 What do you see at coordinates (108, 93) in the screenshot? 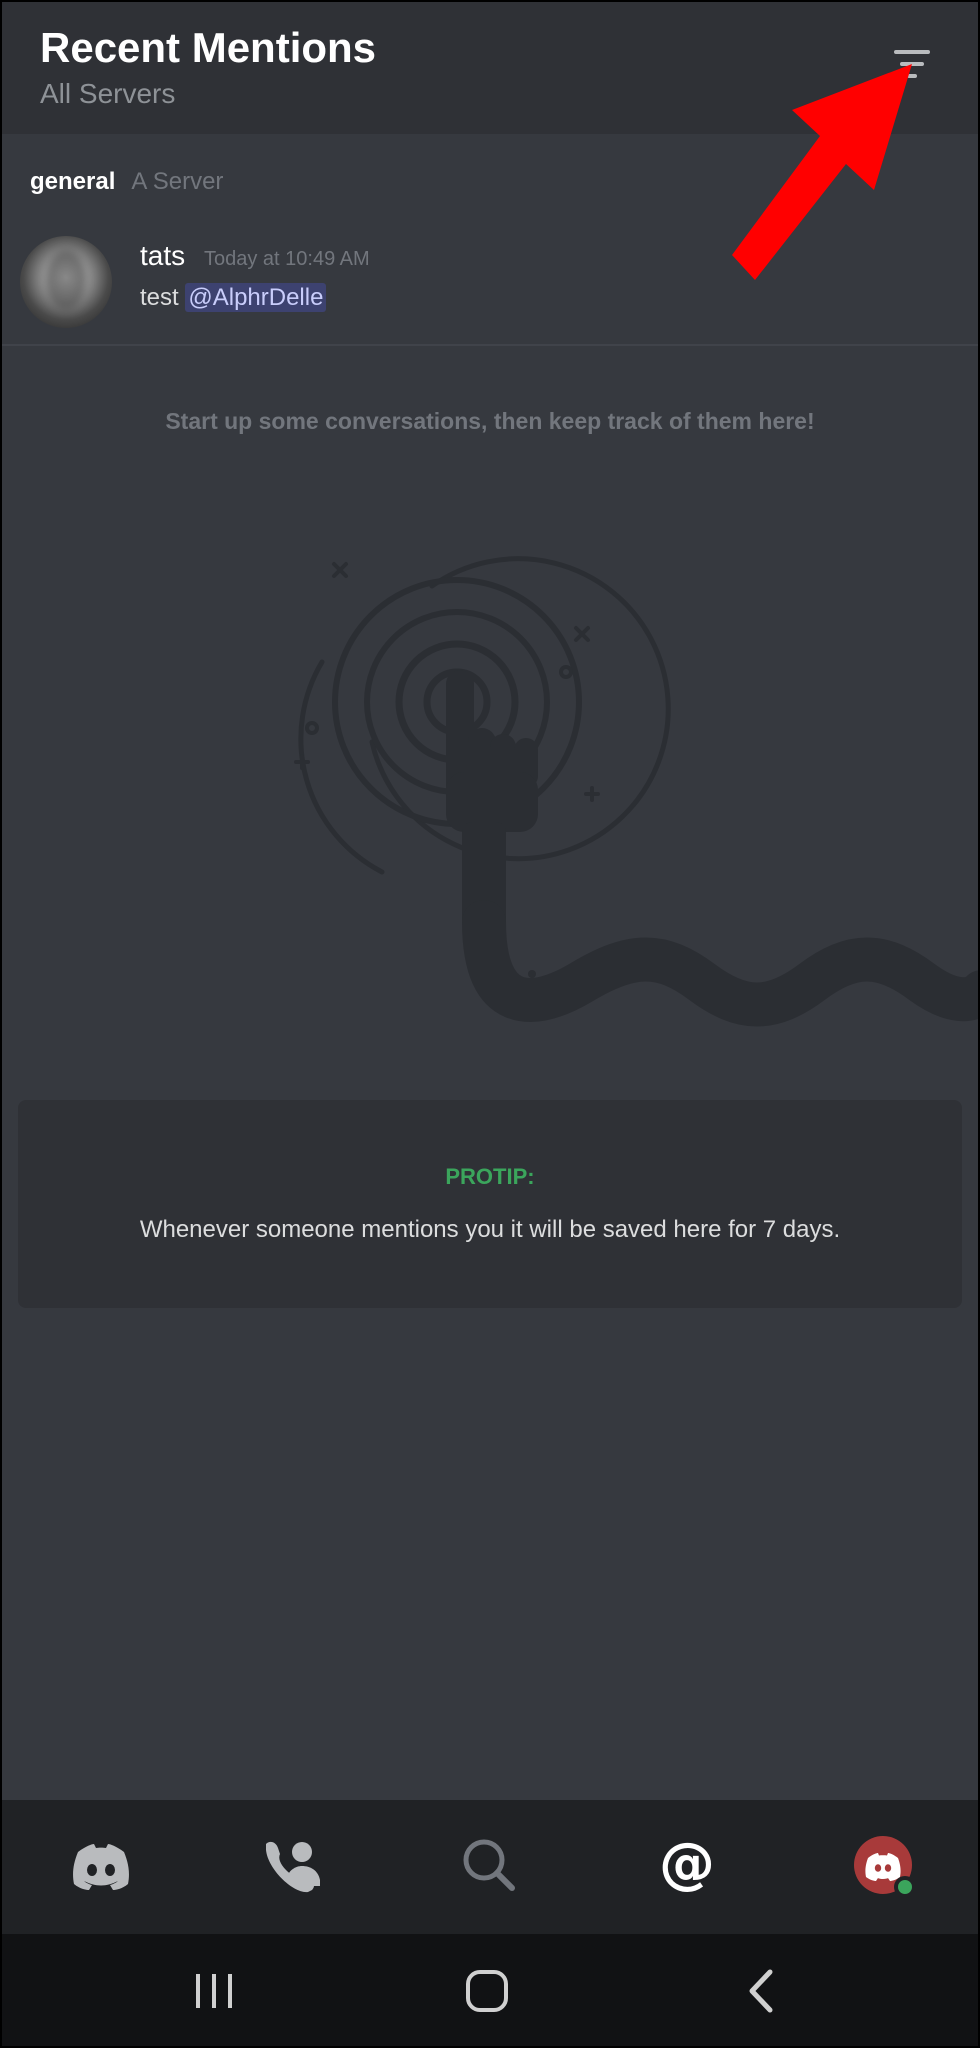
I see `page-subtitle: All Servers` at bounding box center [108, 93].